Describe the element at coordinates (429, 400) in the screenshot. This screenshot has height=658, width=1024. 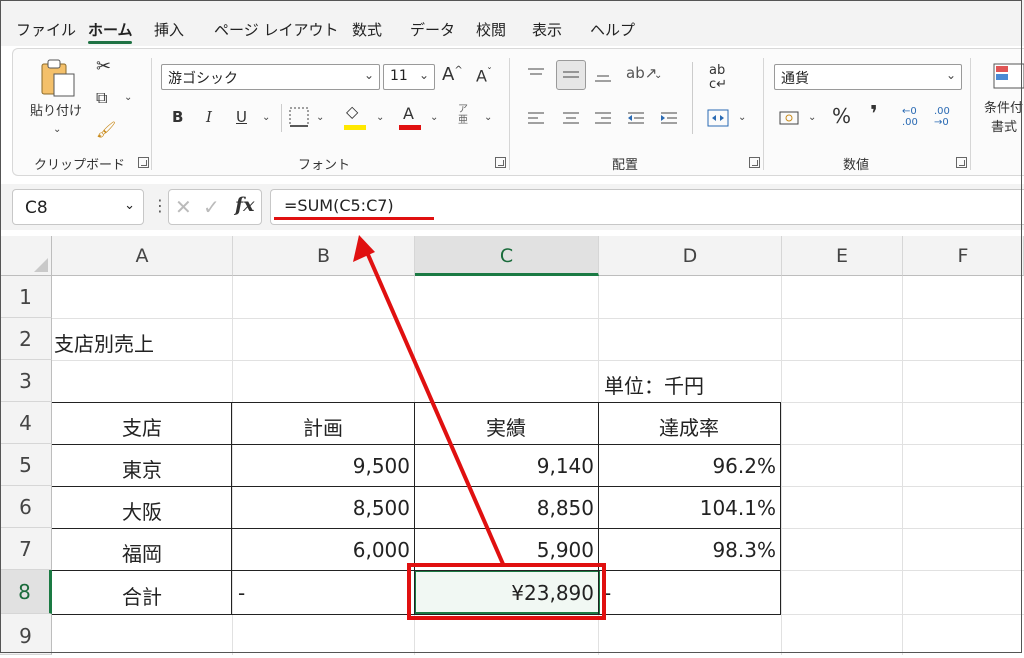
I see `annotation-arrow-icon` at that location.